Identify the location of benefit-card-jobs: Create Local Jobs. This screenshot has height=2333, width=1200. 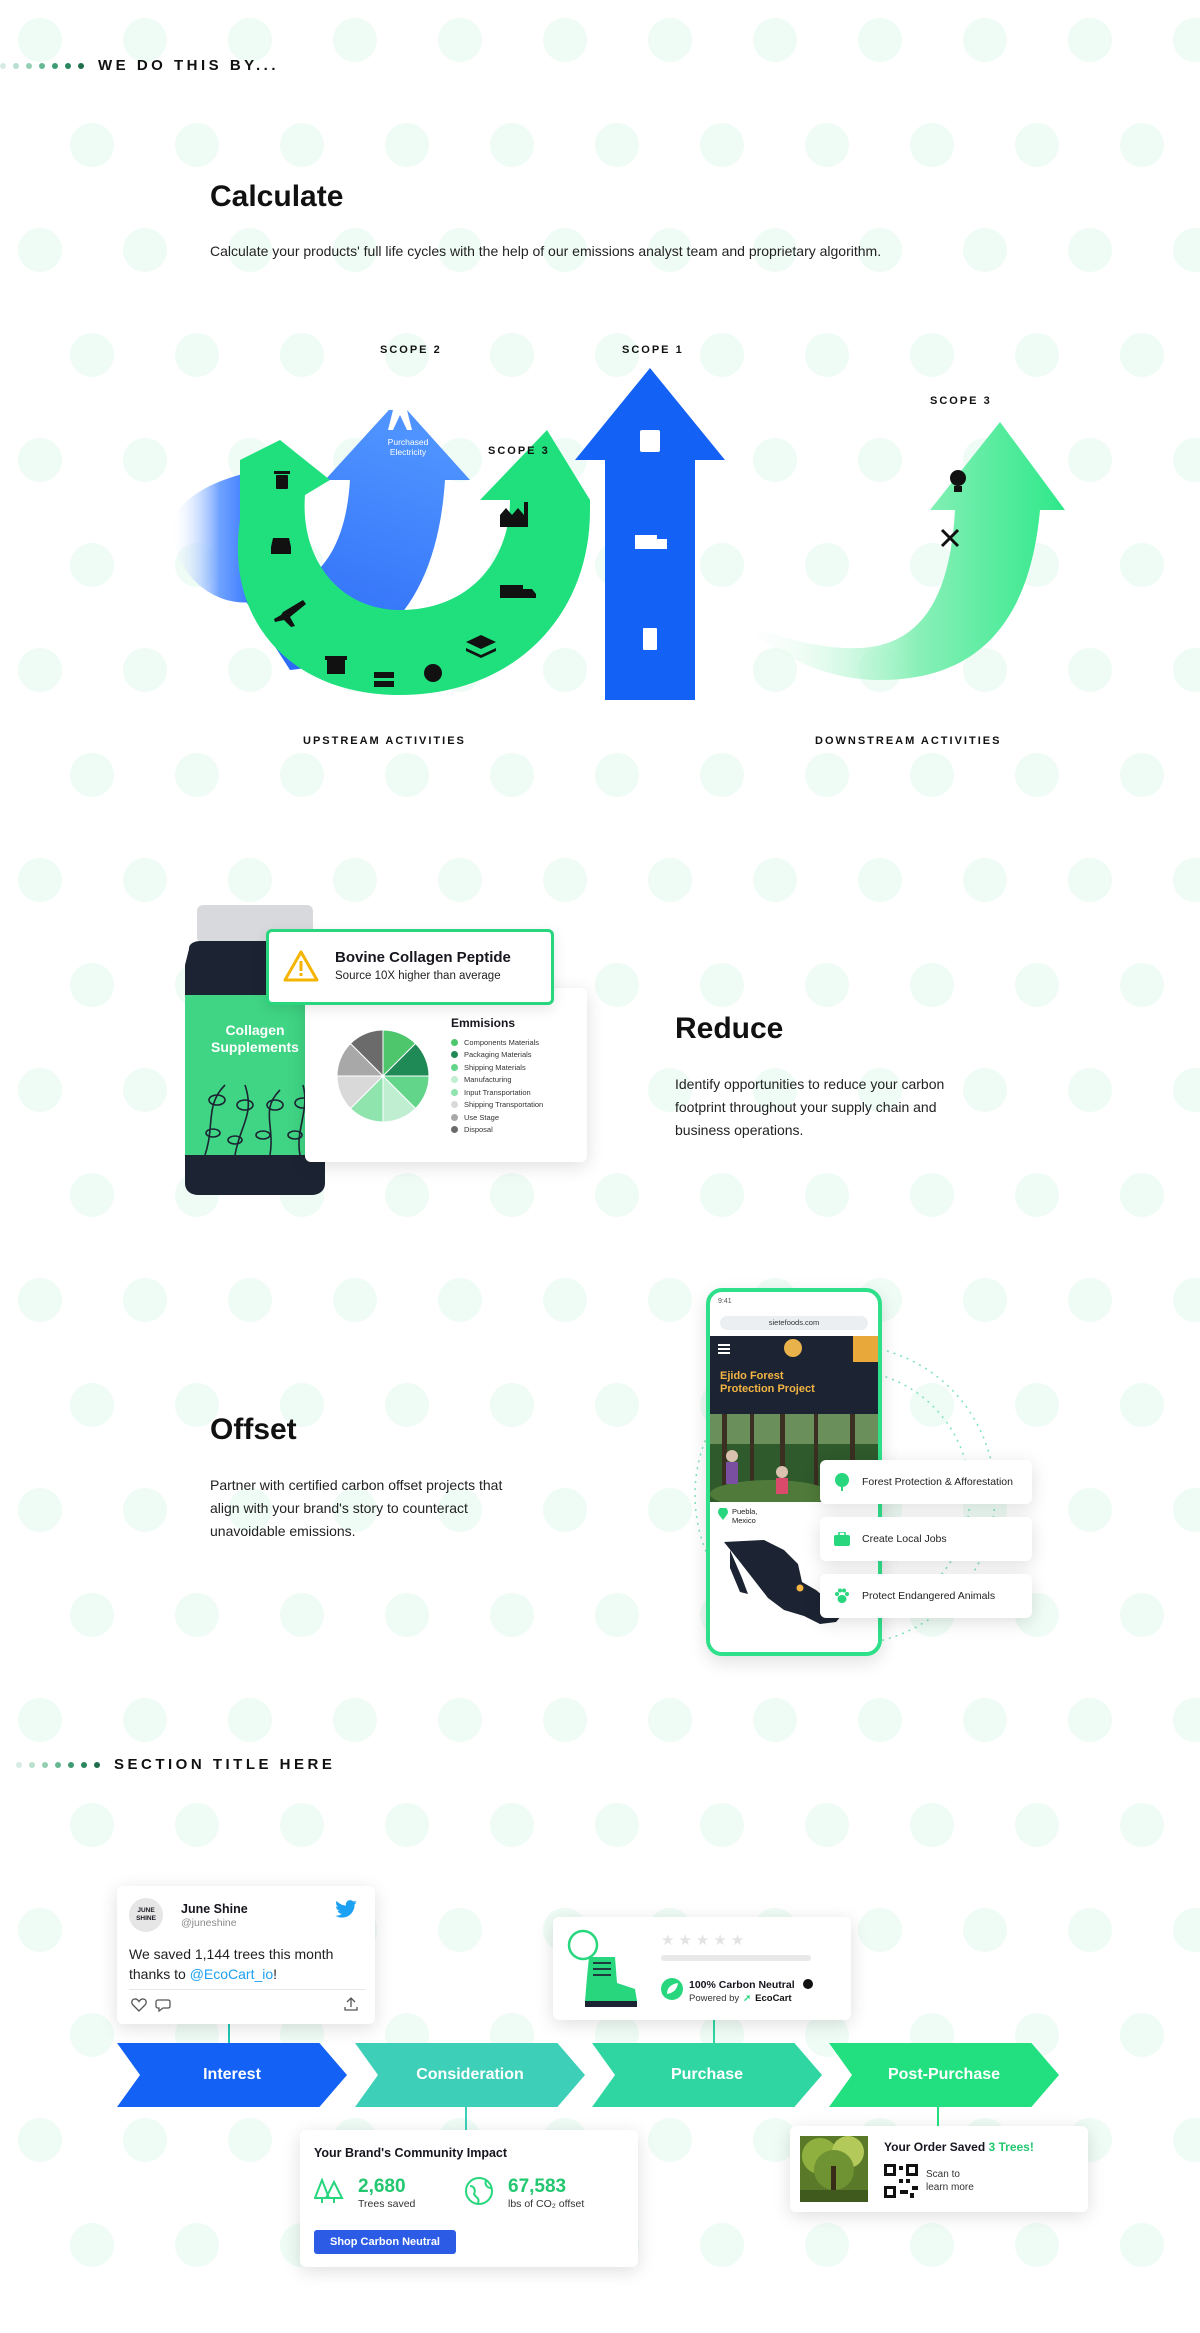
(926, 1539).